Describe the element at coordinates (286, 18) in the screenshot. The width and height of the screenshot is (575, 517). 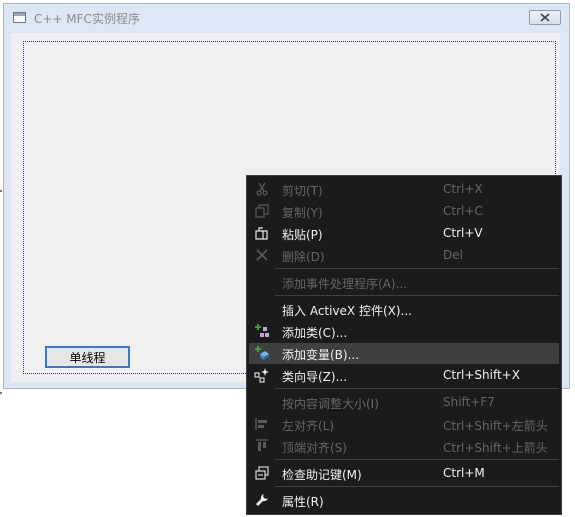
I see `title-bar: C++ MFC实例程序` at that location.